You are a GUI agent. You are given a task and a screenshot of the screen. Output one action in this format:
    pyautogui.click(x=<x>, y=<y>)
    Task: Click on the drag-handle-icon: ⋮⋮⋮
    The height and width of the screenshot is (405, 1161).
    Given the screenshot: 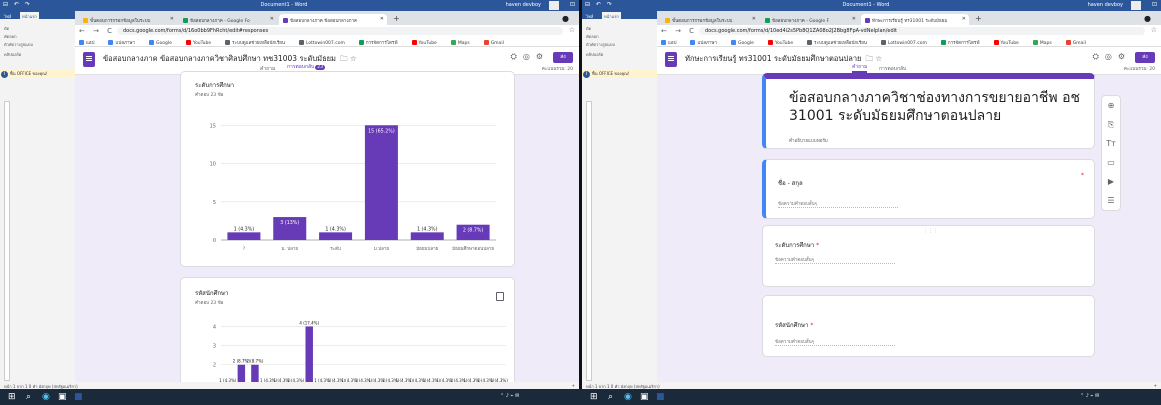 What is the action you would take?
    pyautogui.click(x=930, y=231)
    